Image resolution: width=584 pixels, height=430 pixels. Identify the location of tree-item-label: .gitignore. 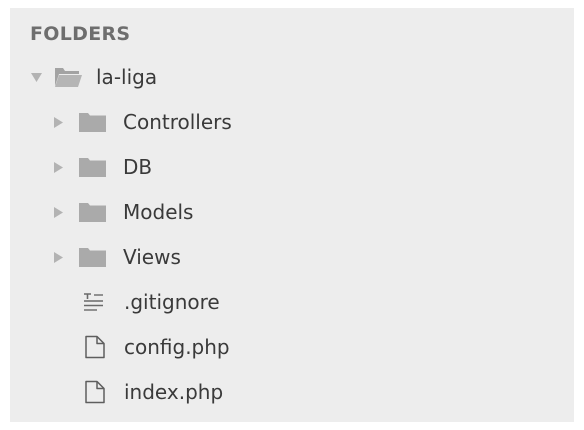
(172, 302).